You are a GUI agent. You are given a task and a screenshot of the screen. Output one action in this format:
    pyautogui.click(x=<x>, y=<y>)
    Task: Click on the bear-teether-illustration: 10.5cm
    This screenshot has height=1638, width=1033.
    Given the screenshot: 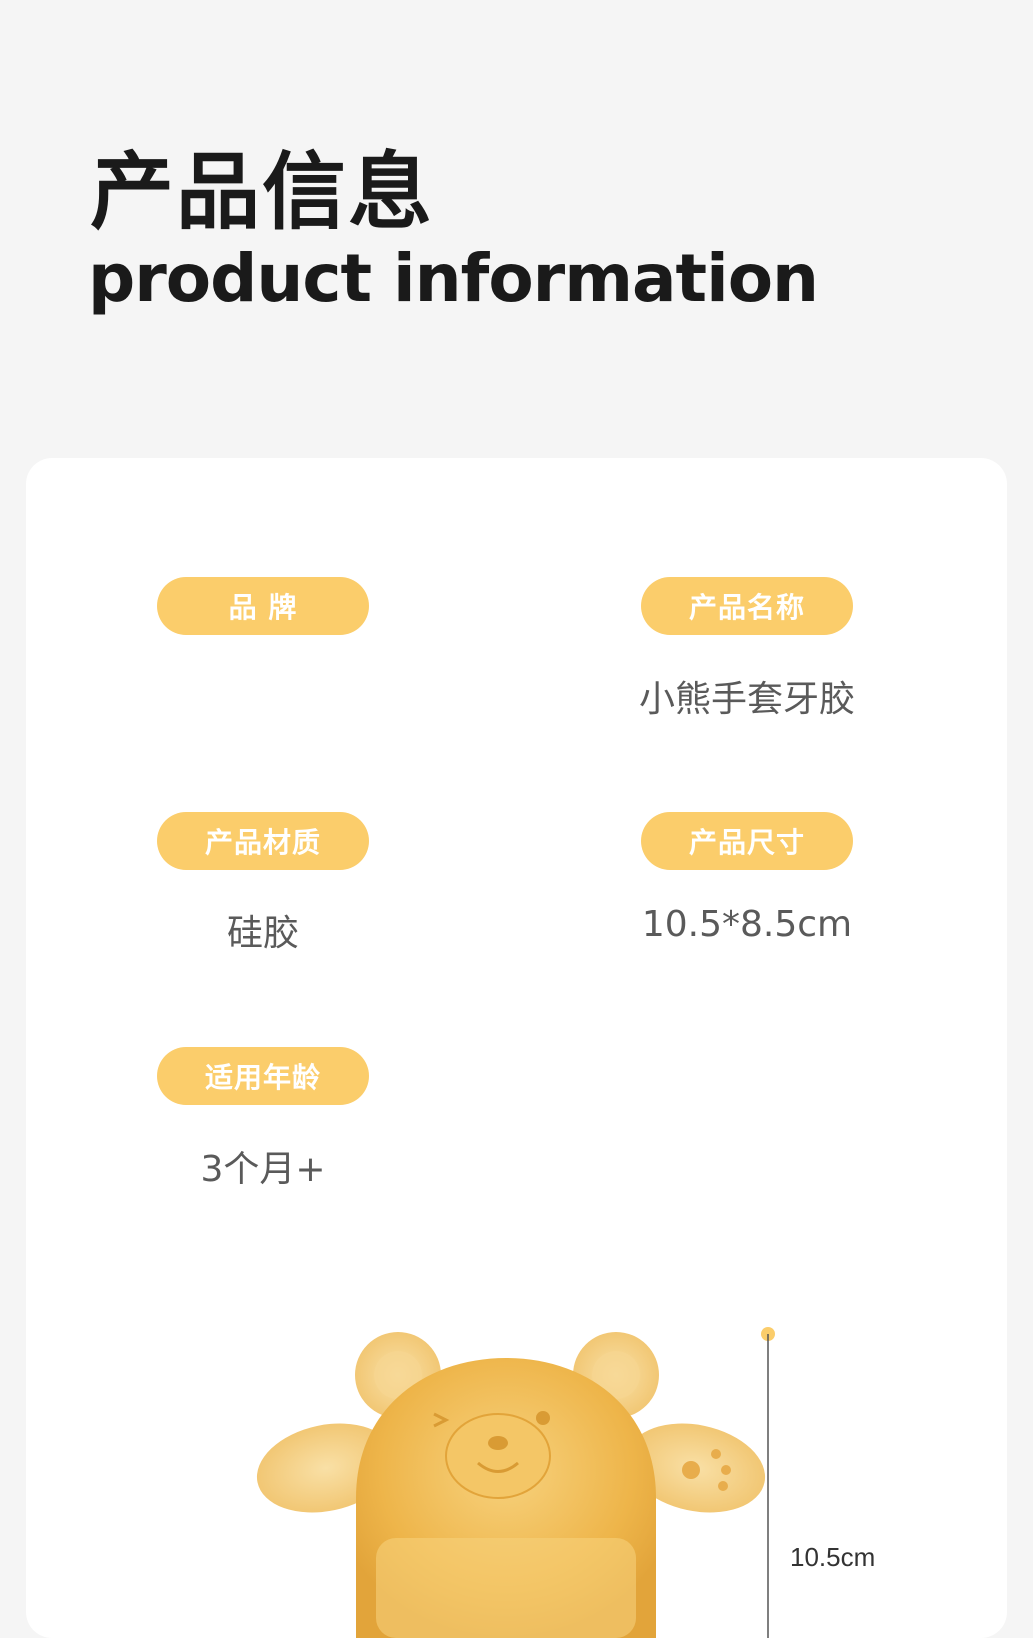 What is the action you would take?
    pyautogui.click(x=565, y=1482)
    